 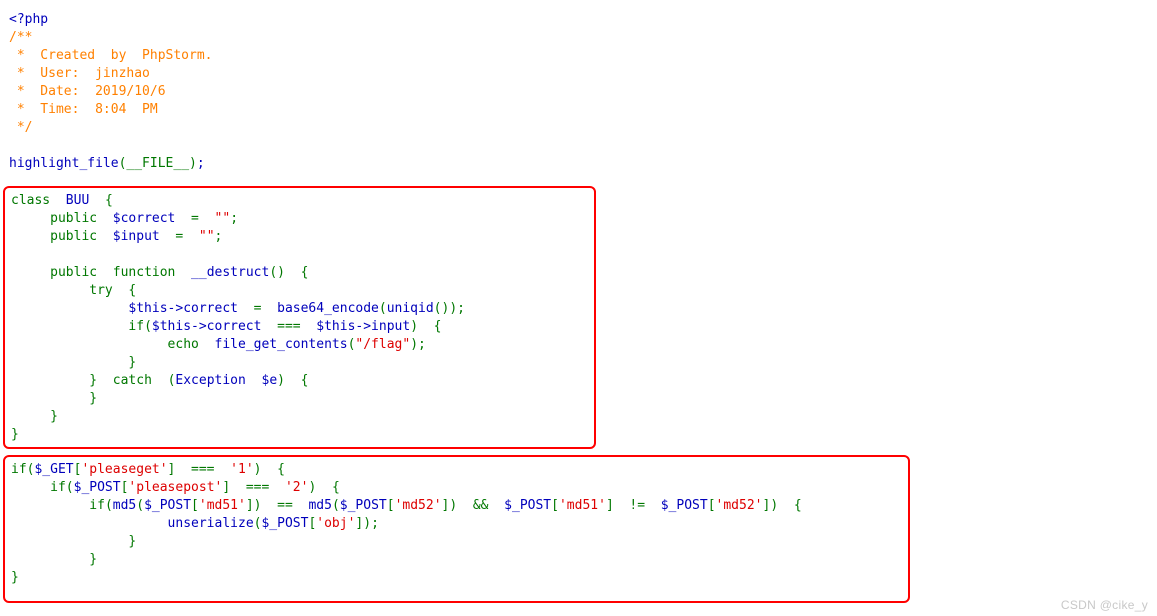 I want to click on base64-open-paren: (, so click(x=382, y=308).